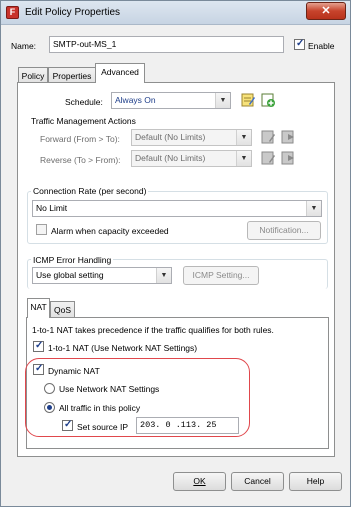 The height and width of the screenshot is (507, 351). Describe the element at coordinates (268, 158) in the screenshot. I see `edit-reverse-icon` at that location.